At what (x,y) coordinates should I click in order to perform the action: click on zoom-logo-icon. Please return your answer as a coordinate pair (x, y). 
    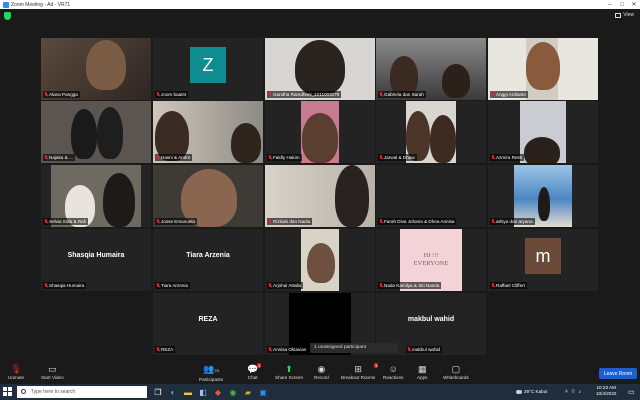
    Looking at the image, I should click on (6, 4).